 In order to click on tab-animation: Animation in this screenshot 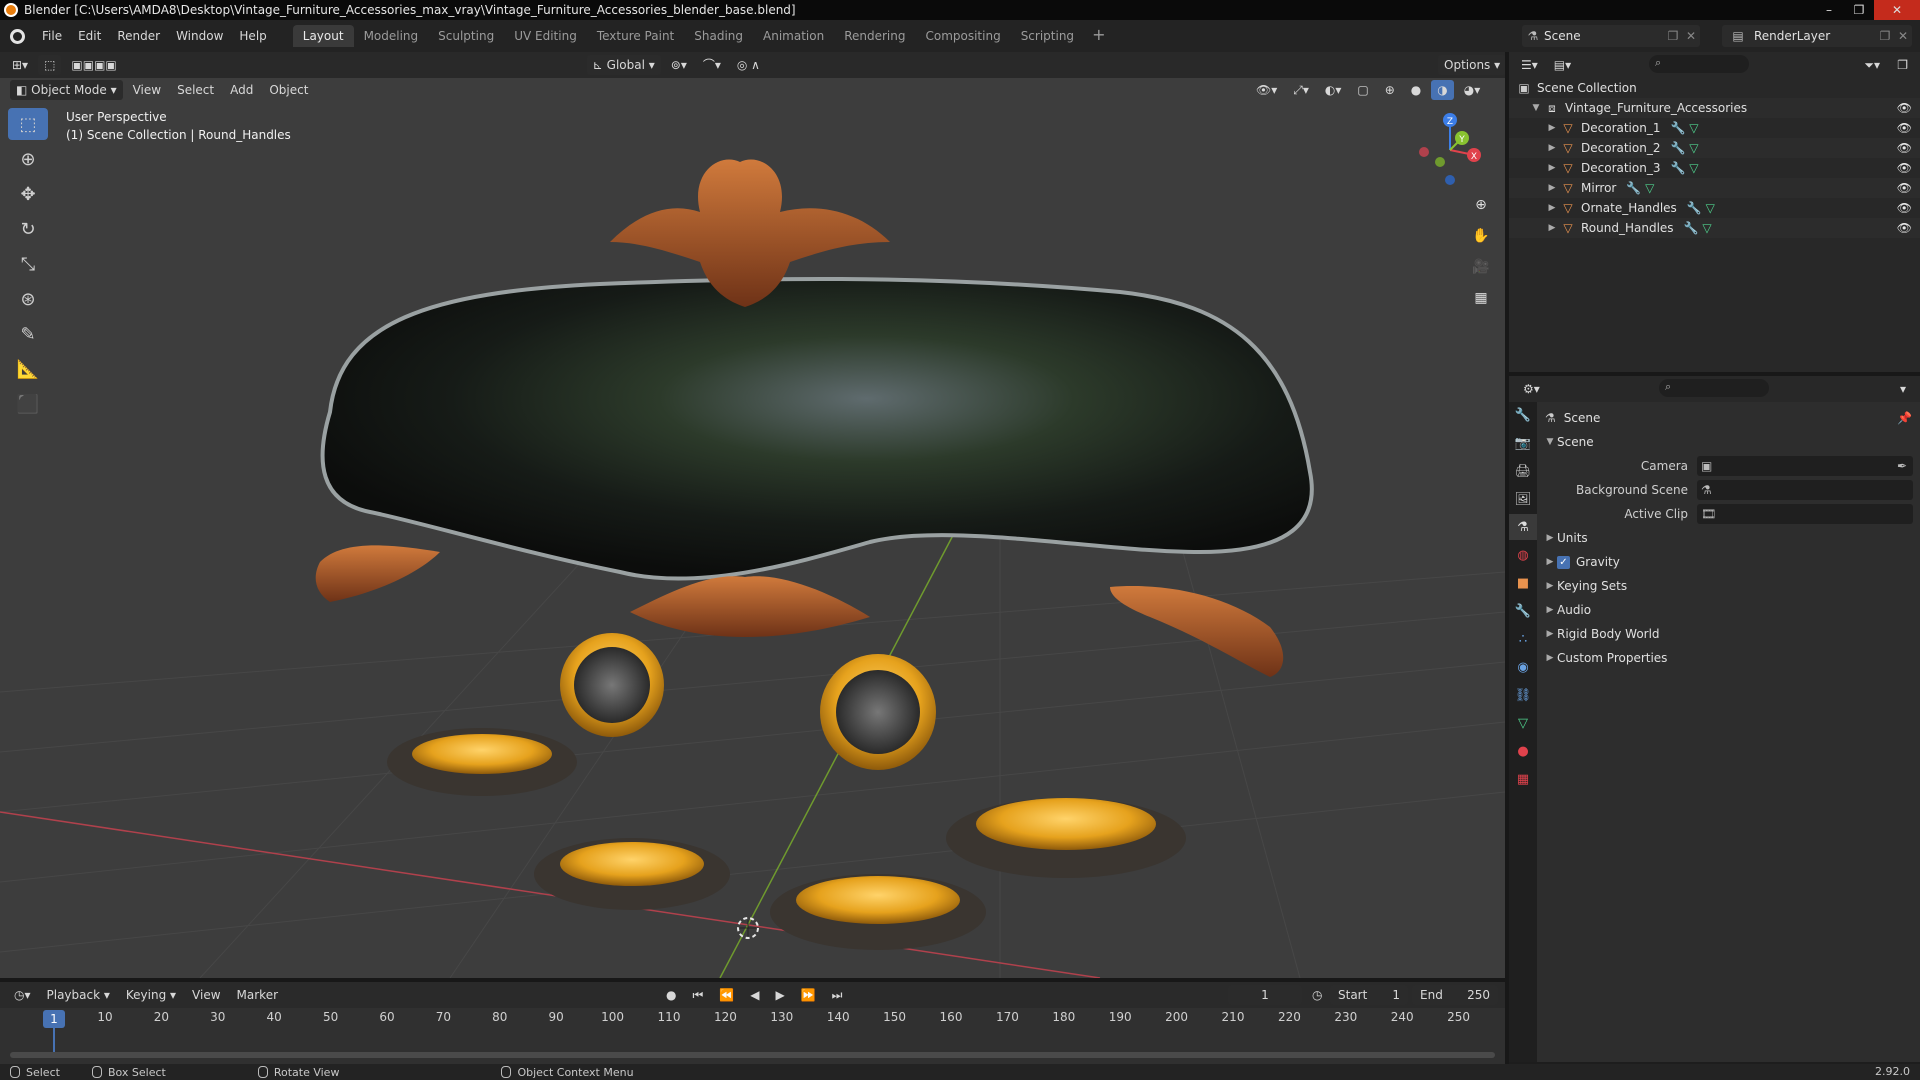, I will do `click(793, 36)`.